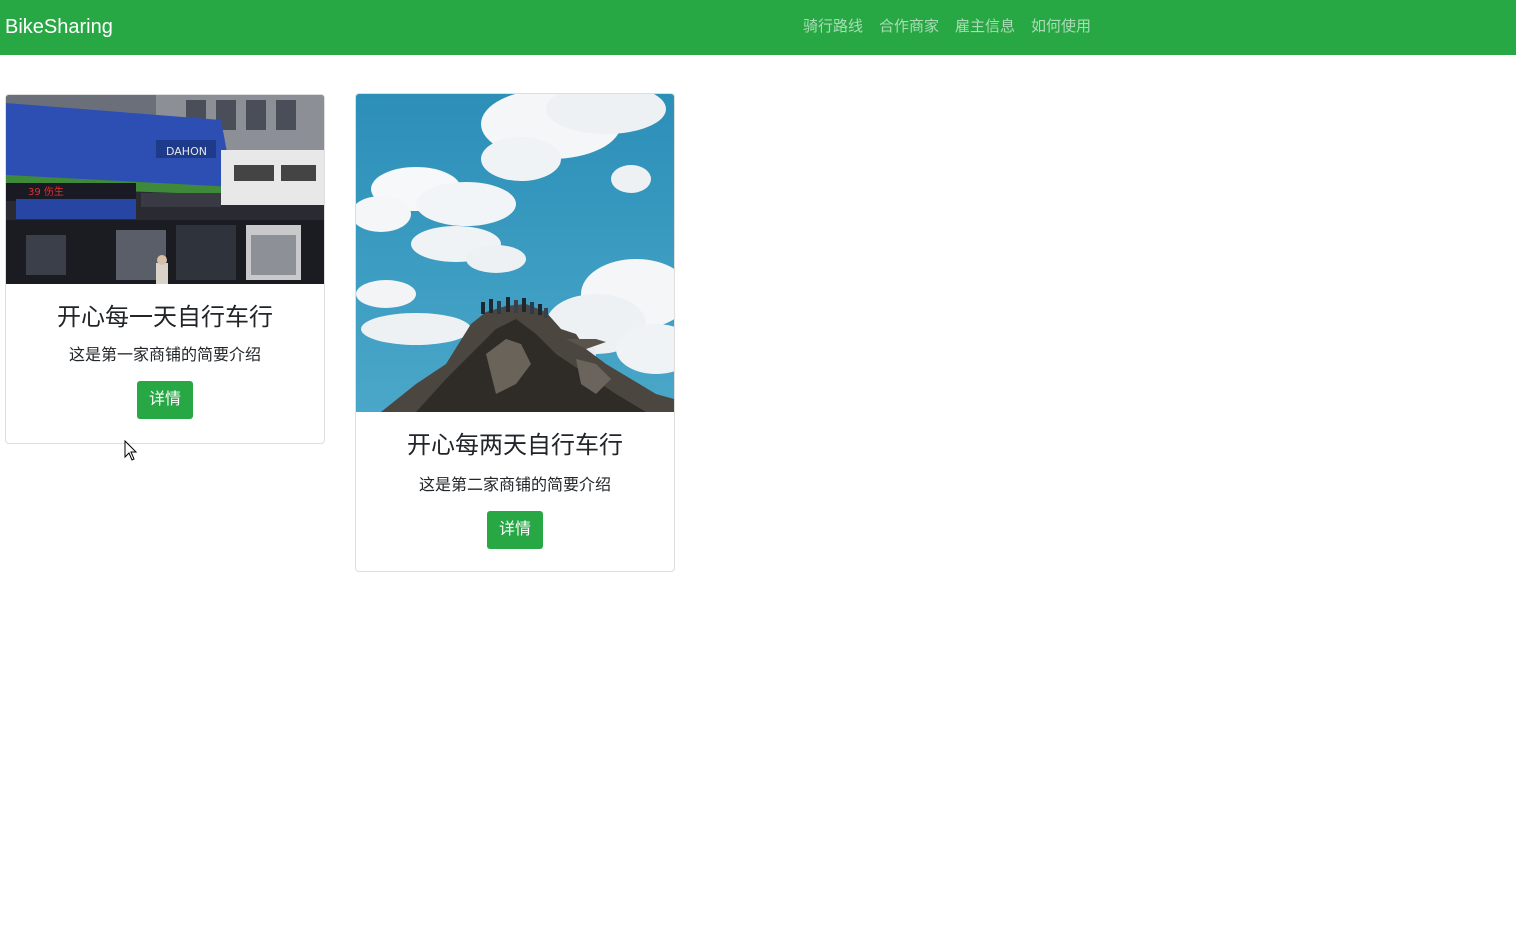 This screenshot has width=1516, height=934. I want to click on card-title: 开心每两天自行车行, so click(515, 445).